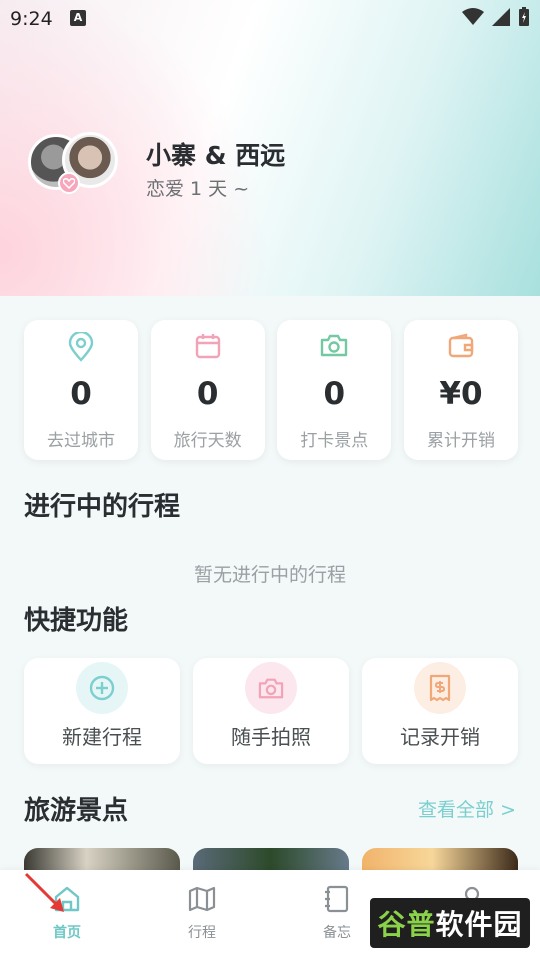 The width and height of the screenshot is (540, 960). Describe the element at coordinates (467, 808) in the screenshot. I see `view-all-spots-link: 查看全部 >` at that location.